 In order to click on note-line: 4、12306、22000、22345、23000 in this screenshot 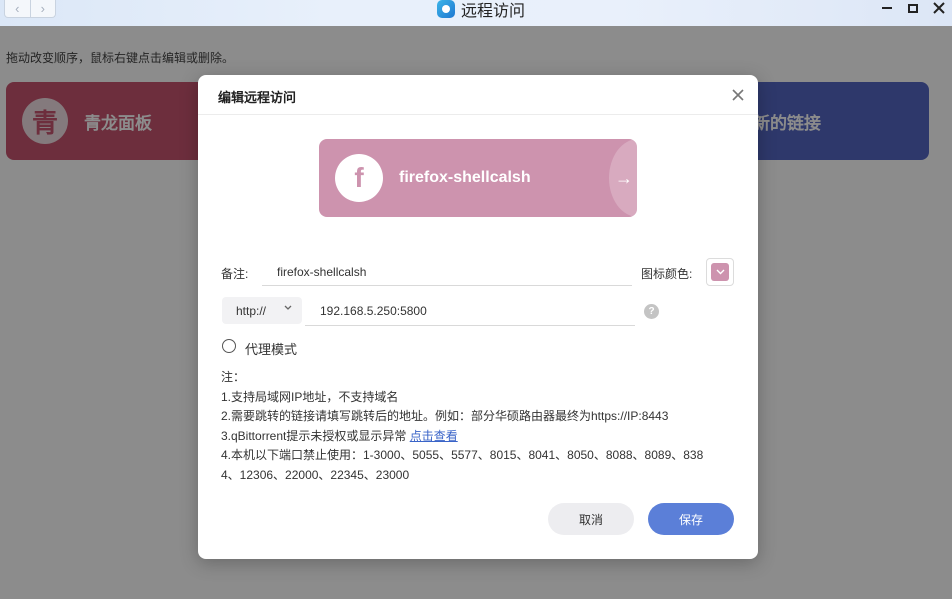, I will do `click(315, 474)`.